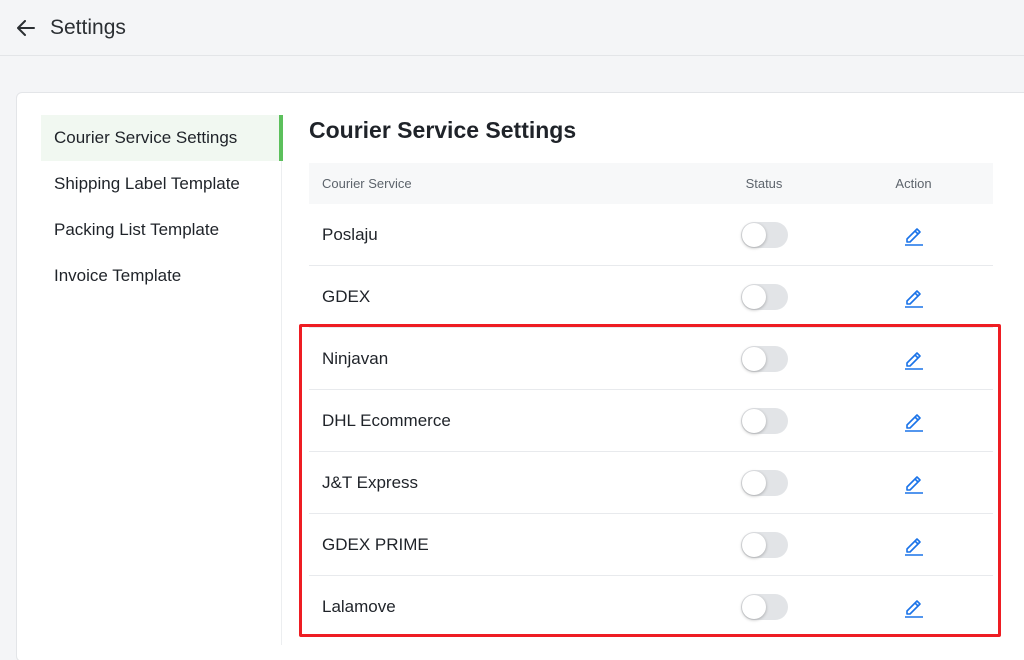 The image size is (1024, 660). I want to click on courier-name: Ninjavan, so click(355, 358).